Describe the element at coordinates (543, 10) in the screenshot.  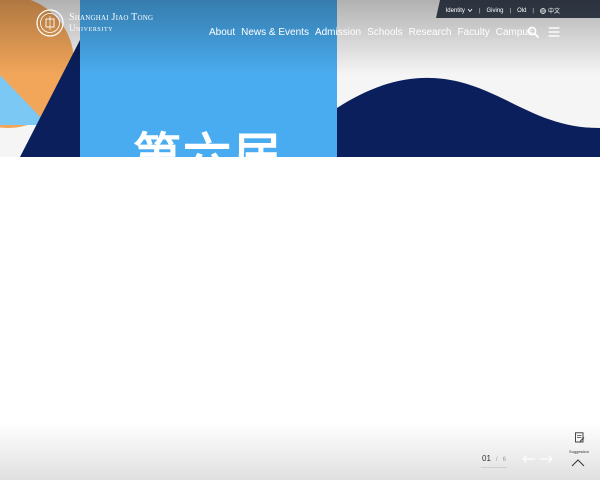
I see `globe-icon` at that location.